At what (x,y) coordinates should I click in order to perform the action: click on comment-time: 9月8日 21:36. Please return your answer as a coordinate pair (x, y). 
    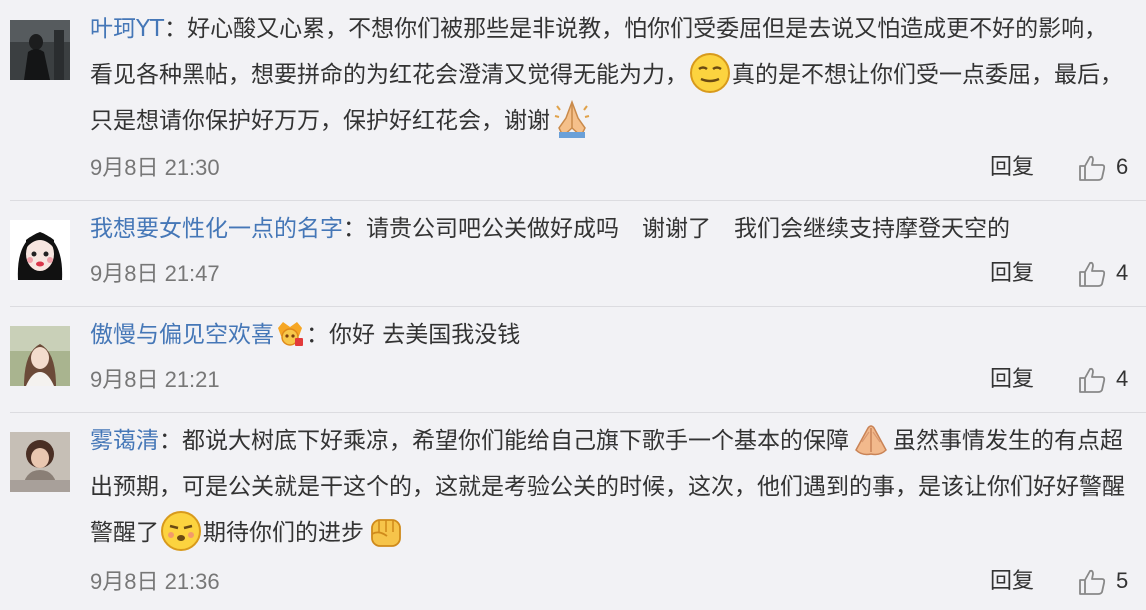
    Looking at the image, I should click on (155, 581).